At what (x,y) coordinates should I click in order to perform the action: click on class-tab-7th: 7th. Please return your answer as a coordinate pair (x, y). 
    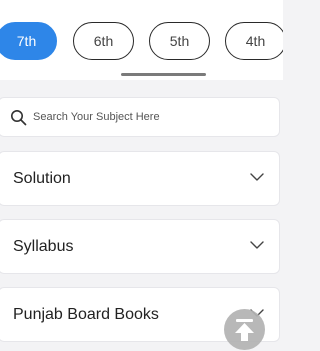
    Looking at the image, I should click on (28, 41).